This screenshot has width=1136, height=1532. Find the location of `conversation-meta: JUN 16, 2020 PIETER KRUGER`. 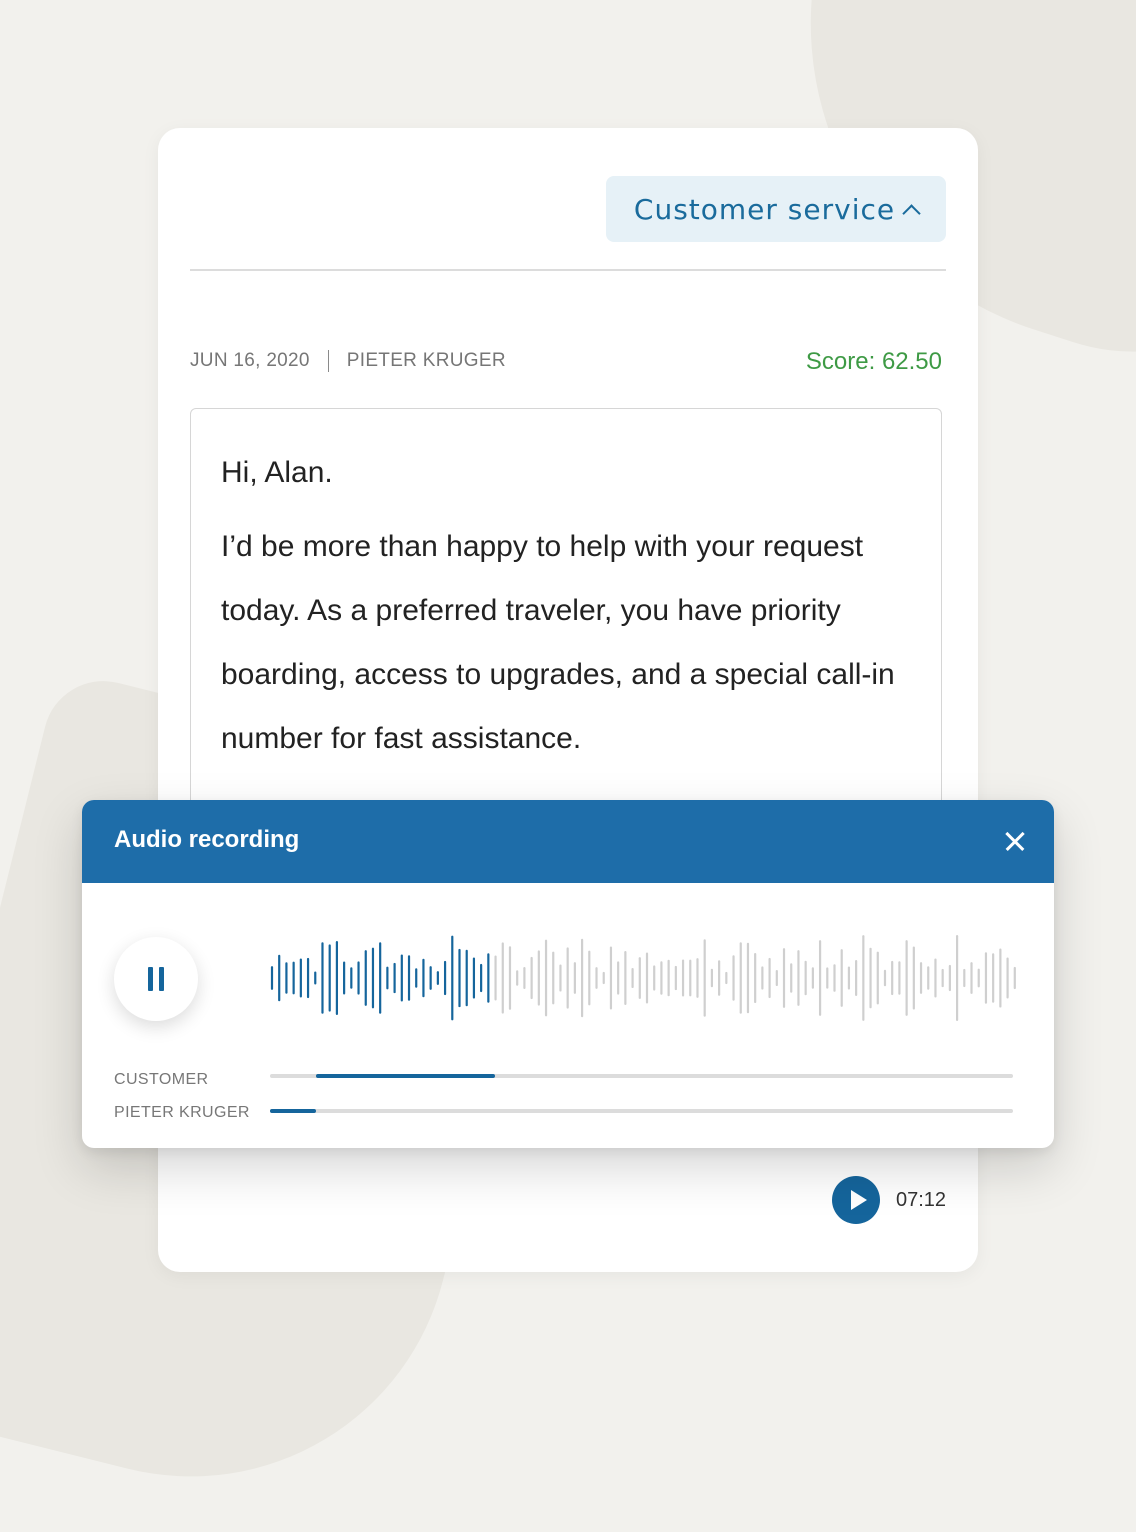

conversation-meta: JUN 16, 2020 PIETER KRUGER is located at coordinates (348, 361).